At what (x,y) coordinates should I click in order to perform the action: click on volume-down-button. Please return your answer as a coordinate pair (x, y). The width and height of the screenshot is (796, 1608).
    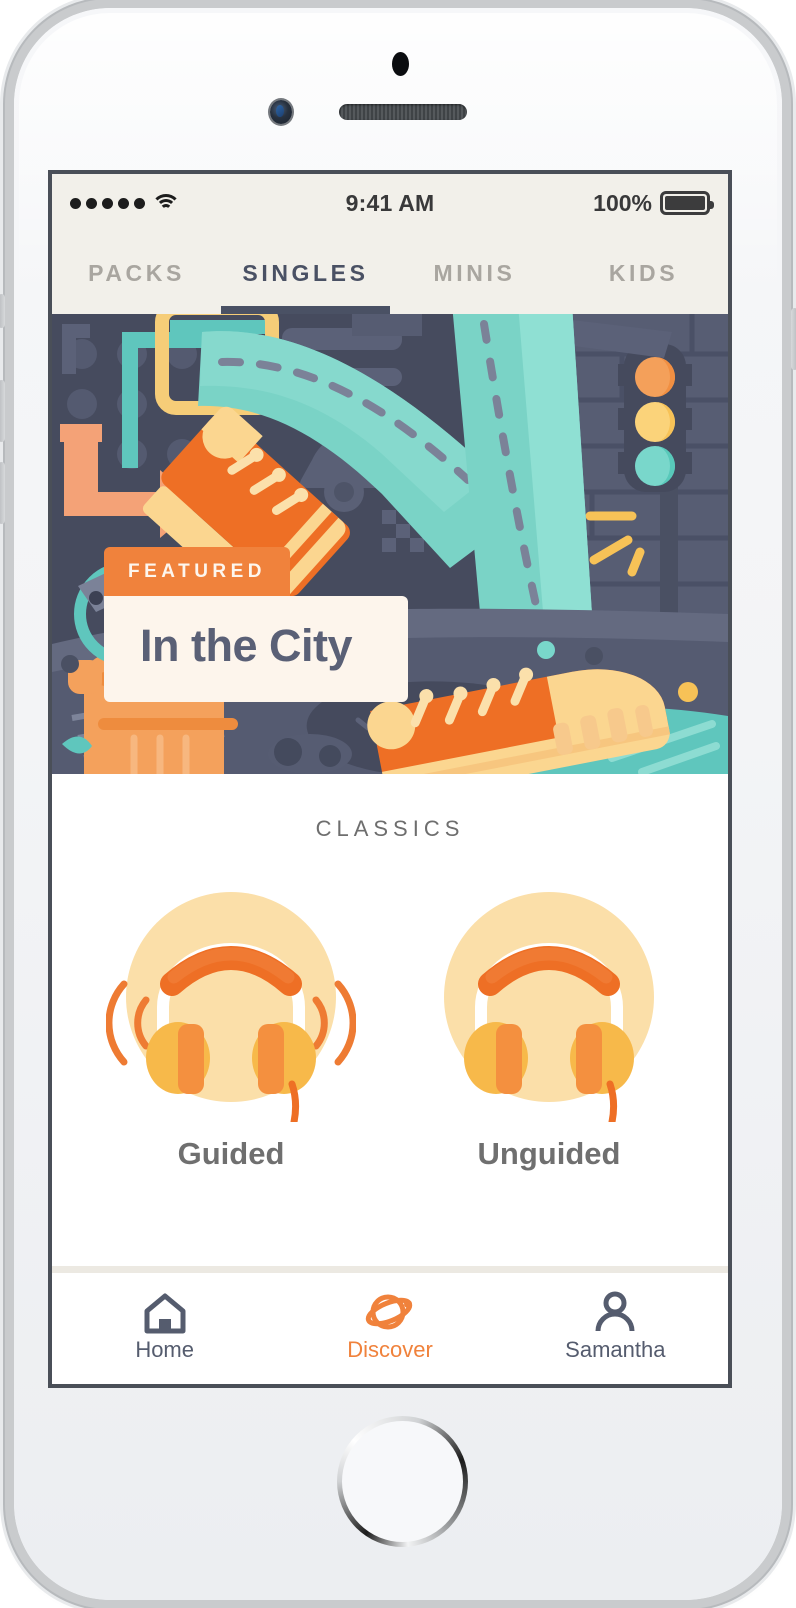
    Looking at the image, I should click on (2, 493).